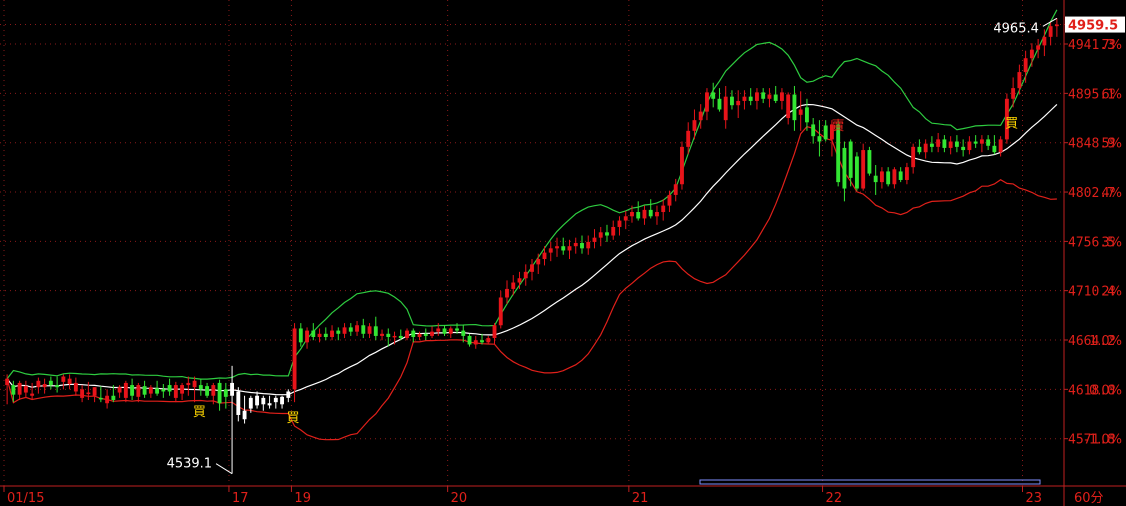  What do you see at coordinates (834, 498) in the screenshot?
I see `x-date-label: 22` at bounding box center [834, 498].